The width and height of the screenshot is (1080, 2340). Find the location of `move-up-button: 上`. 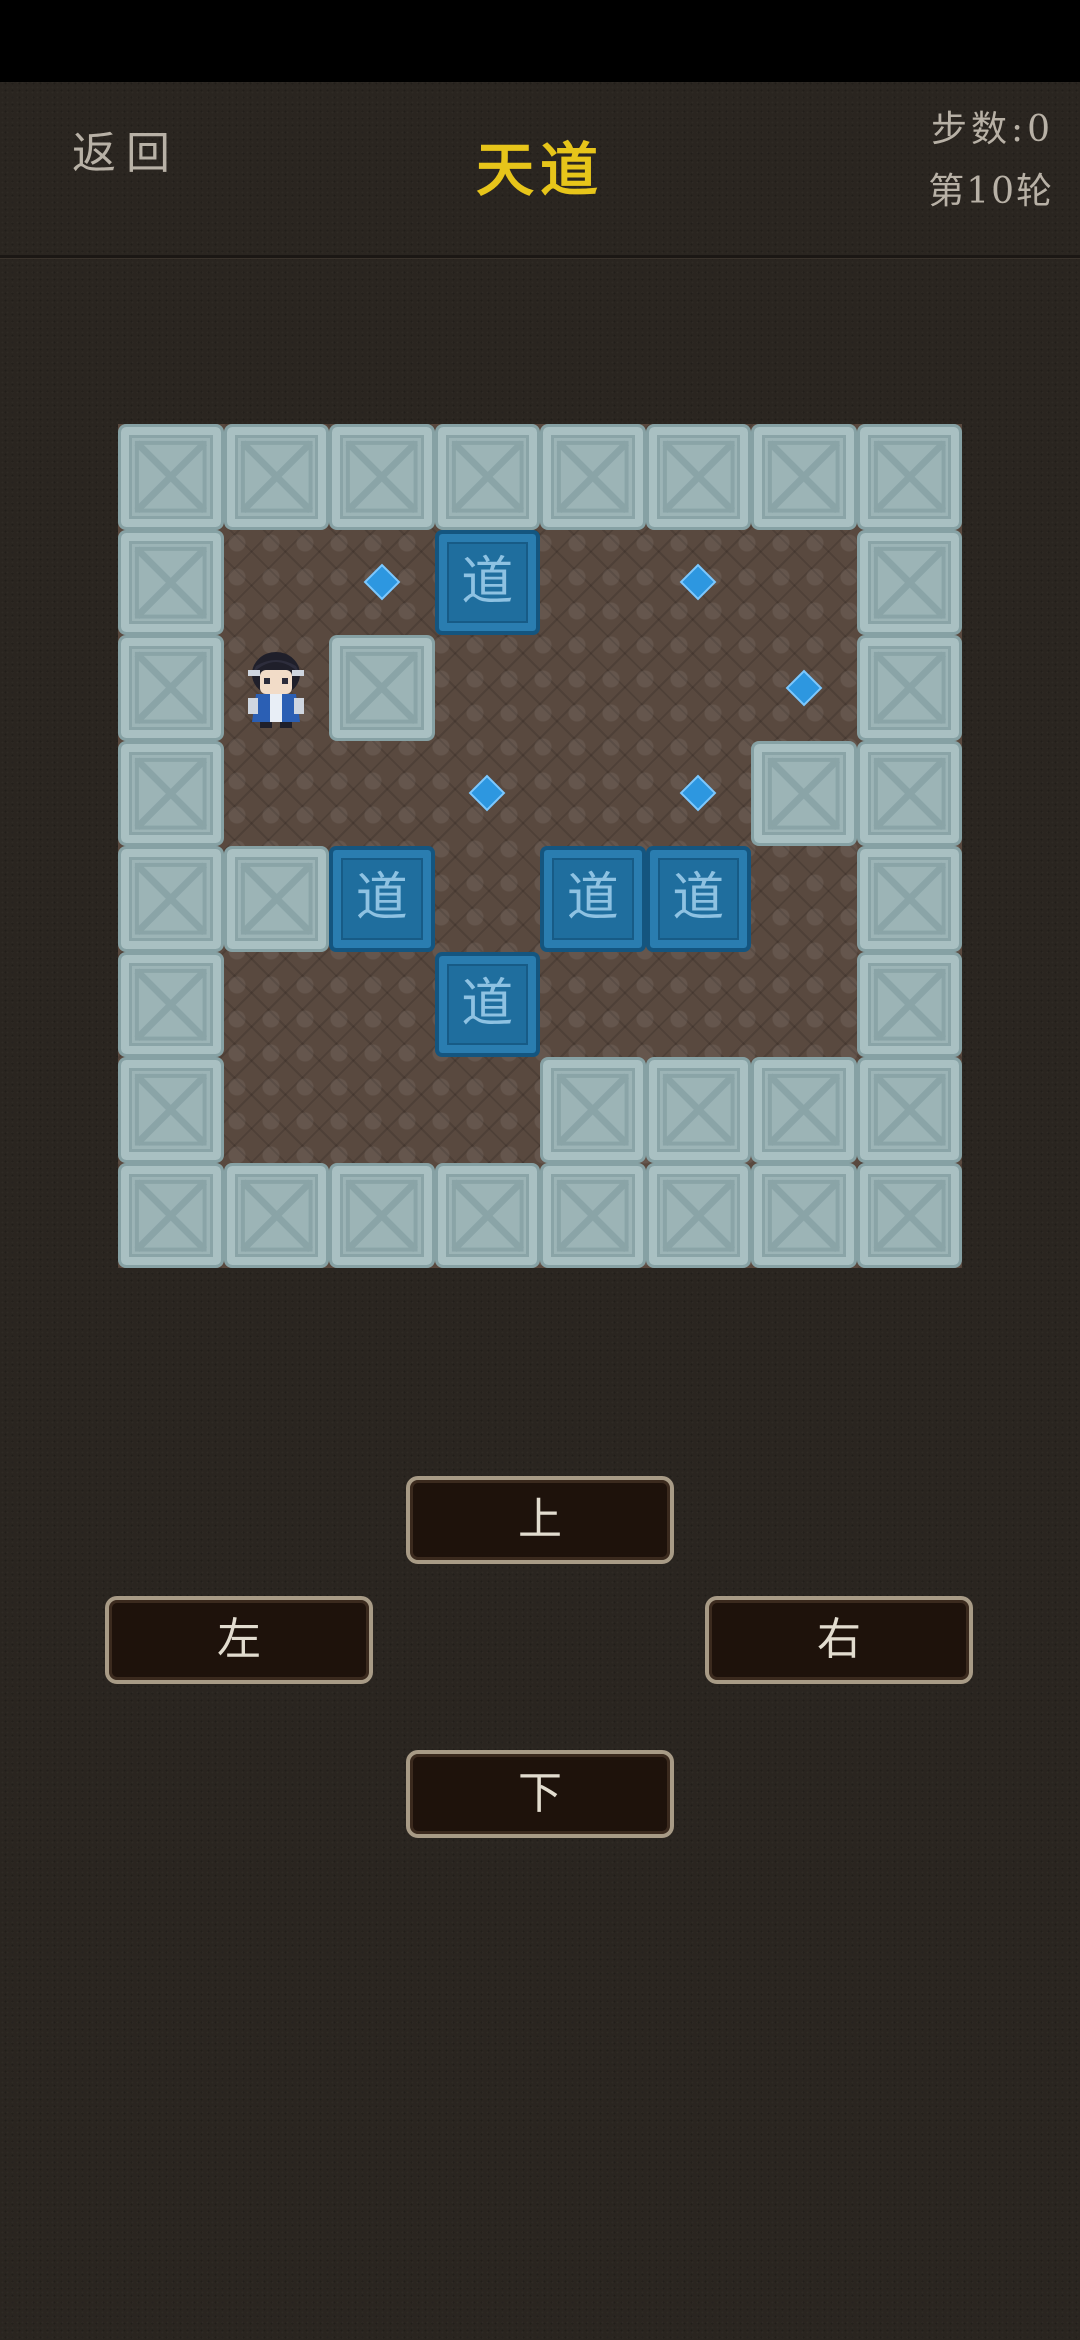

move-up-button: 上 is located at coordinates (540, 1520).